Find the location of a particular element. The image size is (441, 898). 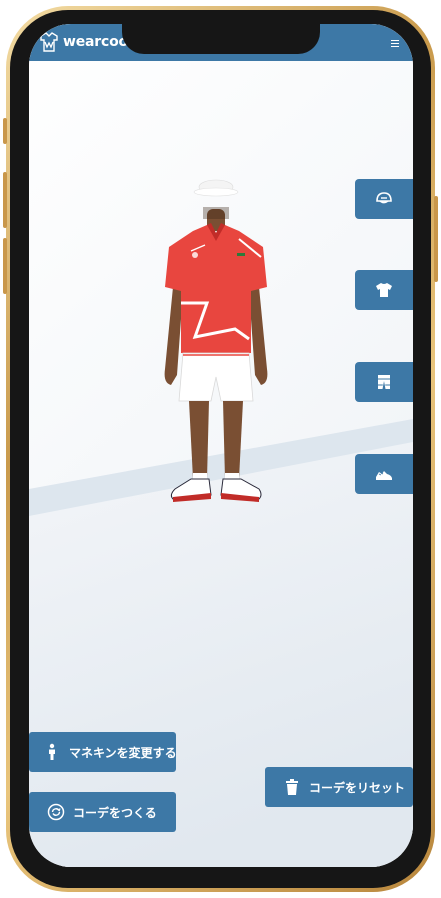

refresh-circle-icon is located at coordinates (56, 812).